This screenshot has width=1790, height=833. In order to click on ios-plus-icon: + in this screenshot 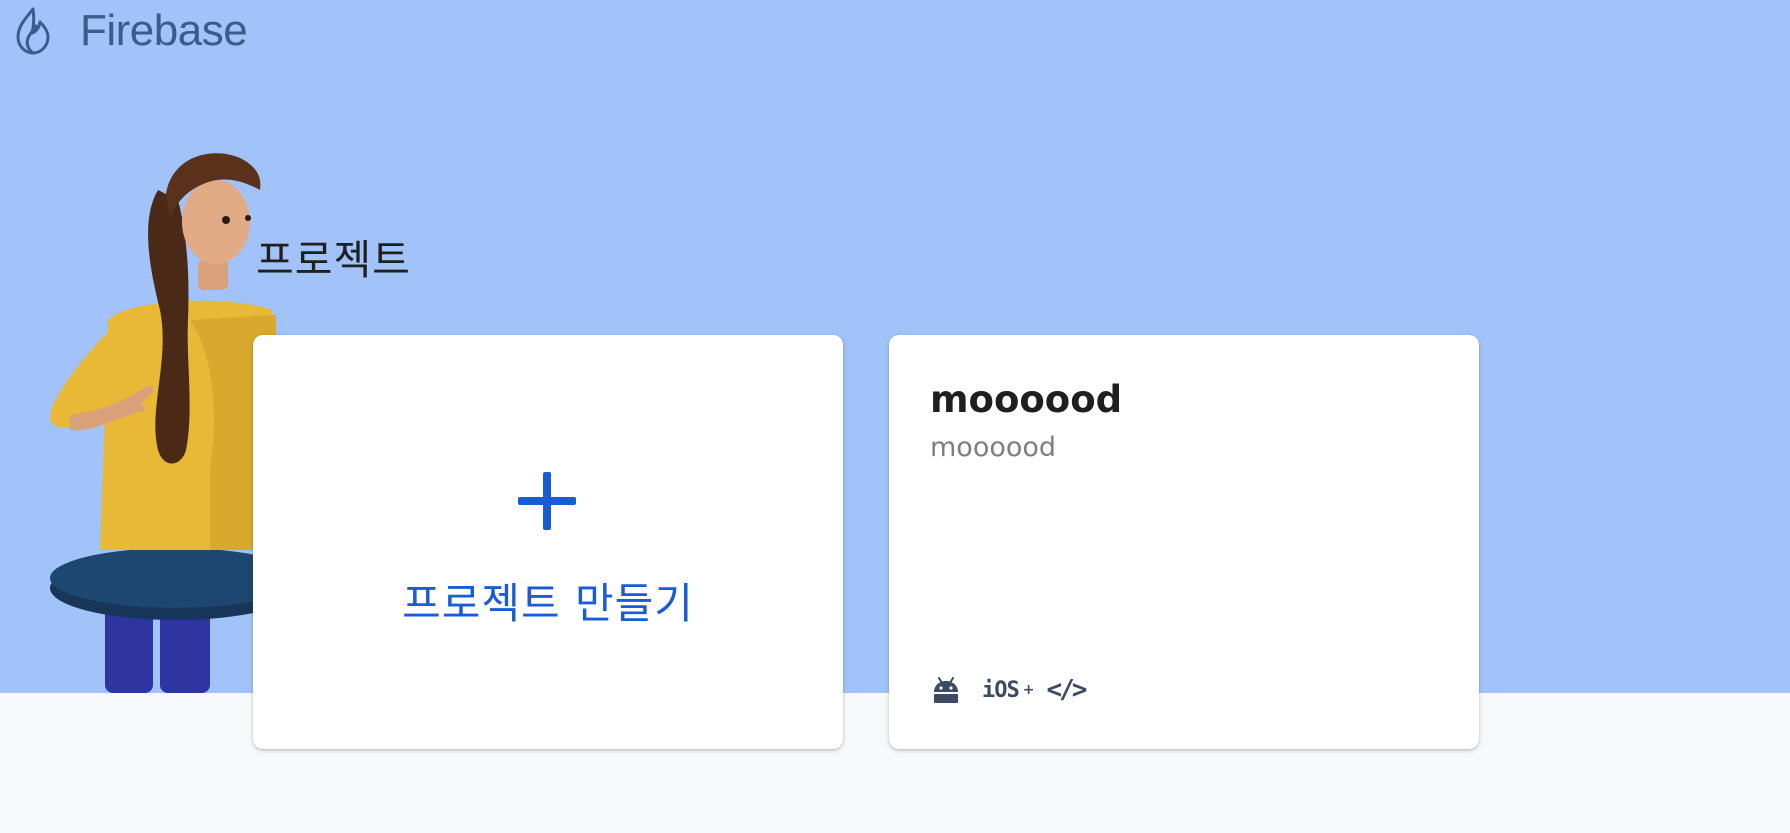, I will do `click(1028, 690)`.